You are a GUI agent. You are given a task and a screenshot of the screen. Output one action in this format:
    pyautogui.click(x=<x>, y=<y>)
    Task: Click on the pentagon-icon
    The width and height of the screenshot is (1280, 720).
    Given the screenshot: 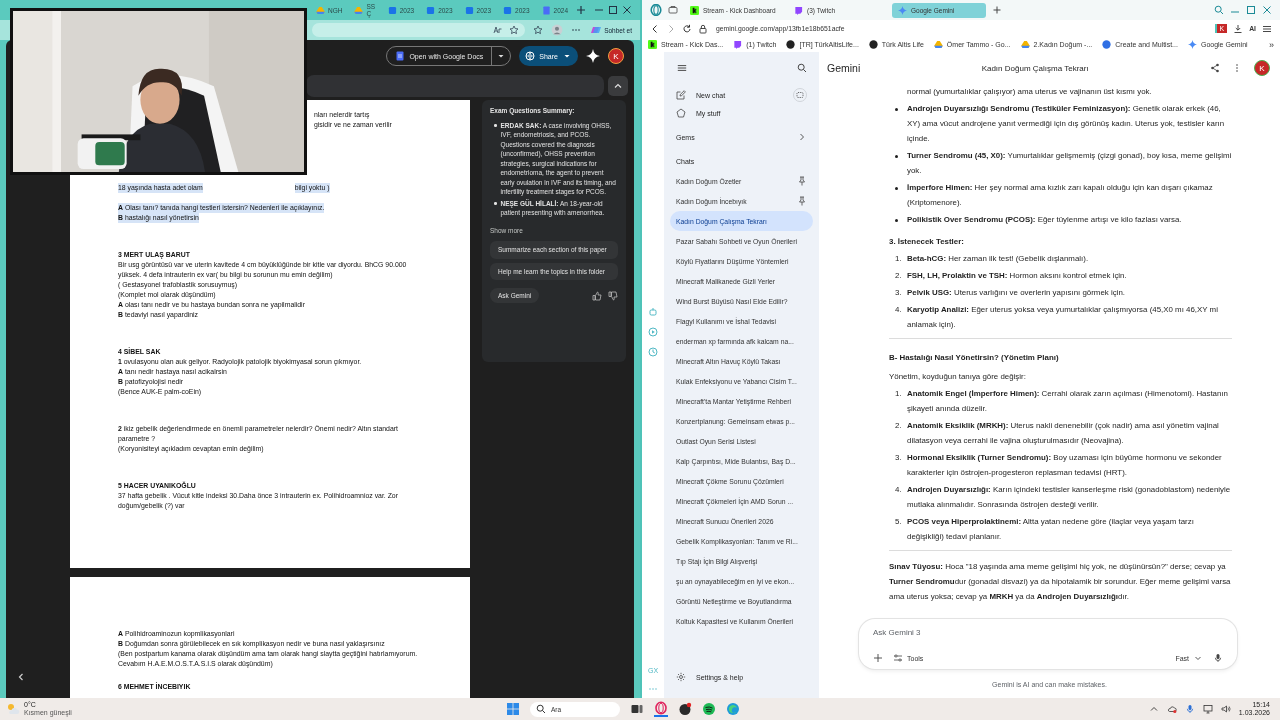 What is the action you would take?
    pyautogui.click(x=681, y=113)
    